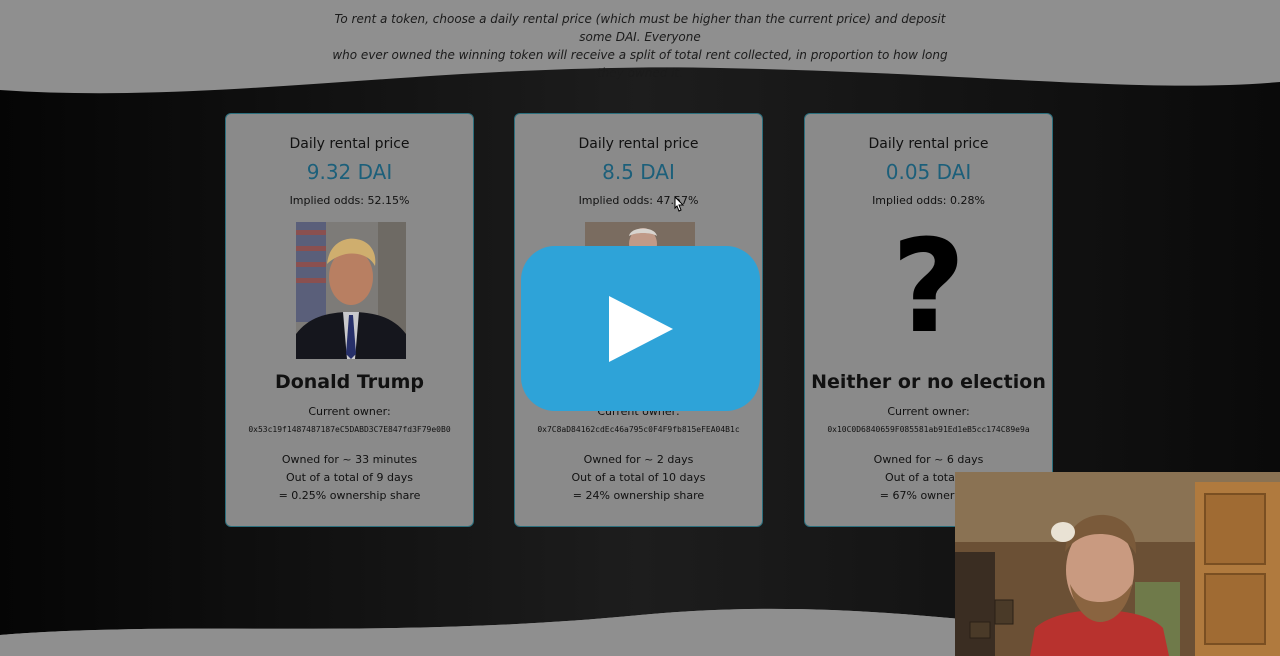  Describe the element at coordinates (349, 495) in the screenshot. I see `ownership-share: = 0.25% ownership share` at that location.